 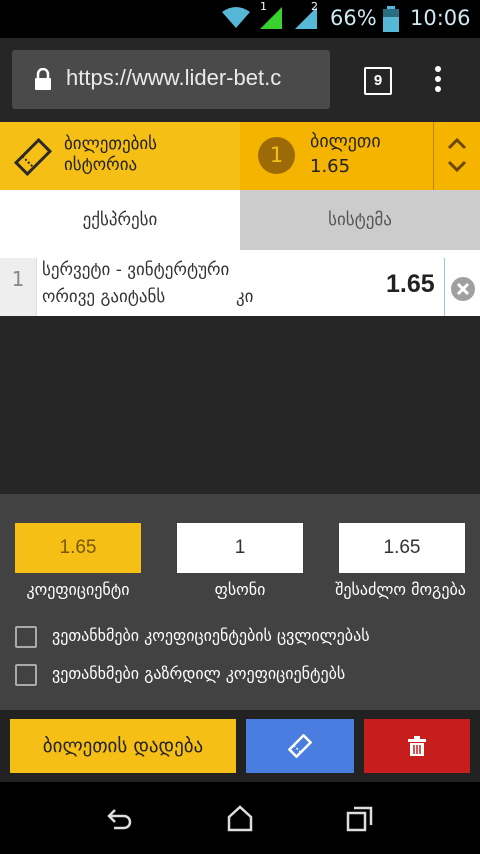 I want to click on wifi-icon, so click(x=236, y=17).